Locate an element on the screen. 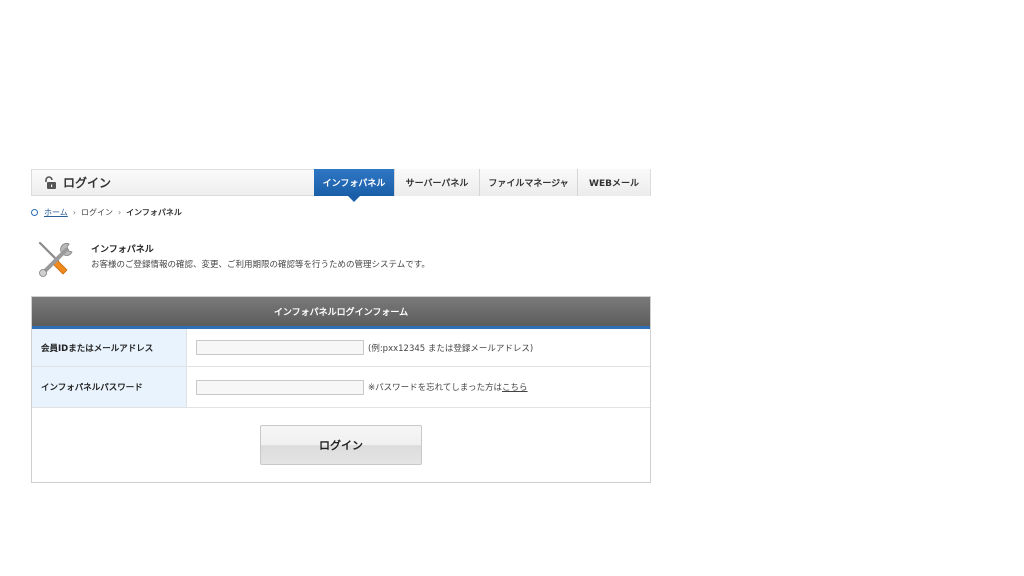  form-row-member-id: 会員IDまたはメールアドレス (例:pxx12345 または登録メールアドレス) is located at coordinates (341, 348).